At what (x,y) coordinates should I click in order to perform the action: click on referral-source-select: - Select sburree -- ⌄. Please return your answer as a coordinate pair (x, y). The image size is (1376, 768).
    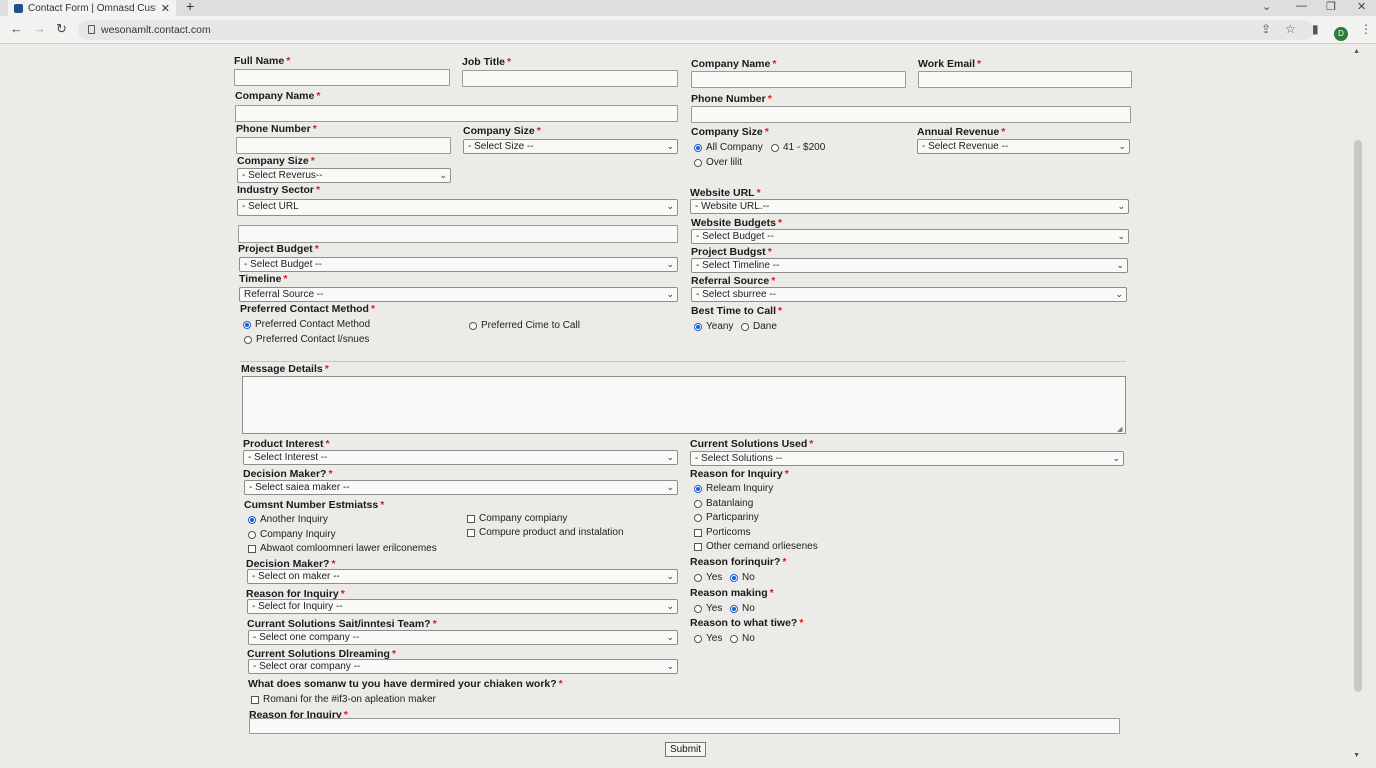
    Looking at the image, I should click on (909, 294).